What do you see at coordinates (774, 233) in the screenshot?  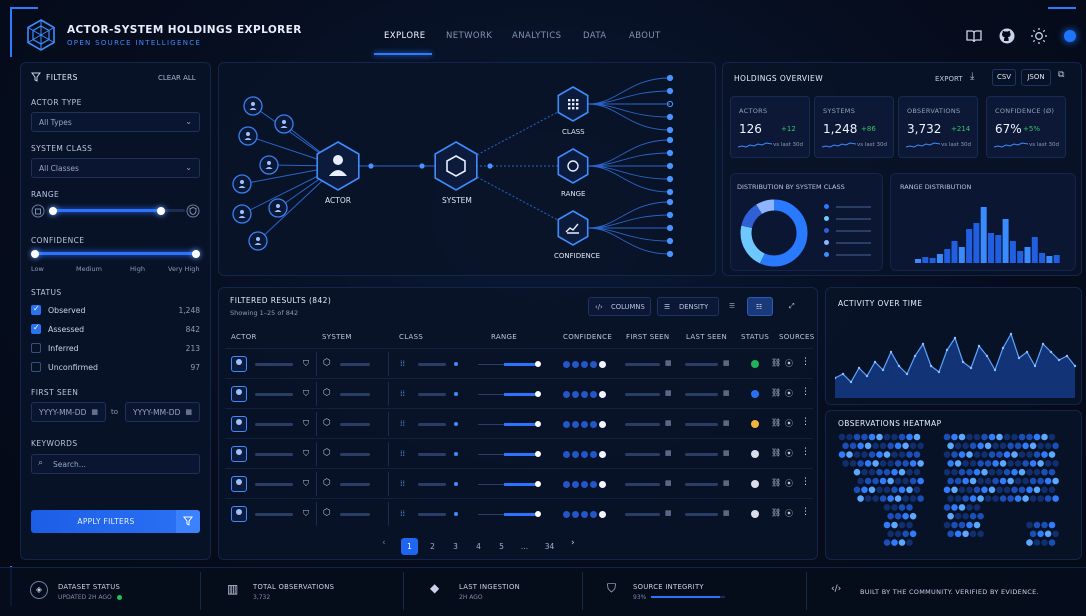 I see `donut-chart` at bounding box center [774, 233].